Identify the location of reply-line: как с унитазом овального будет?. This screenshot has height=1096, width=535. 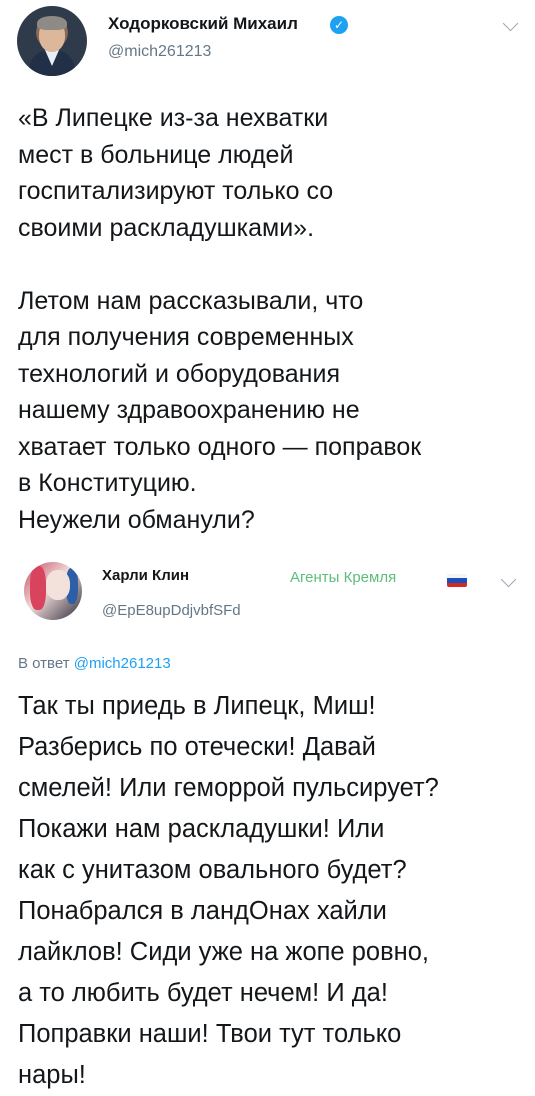
(212, 870).